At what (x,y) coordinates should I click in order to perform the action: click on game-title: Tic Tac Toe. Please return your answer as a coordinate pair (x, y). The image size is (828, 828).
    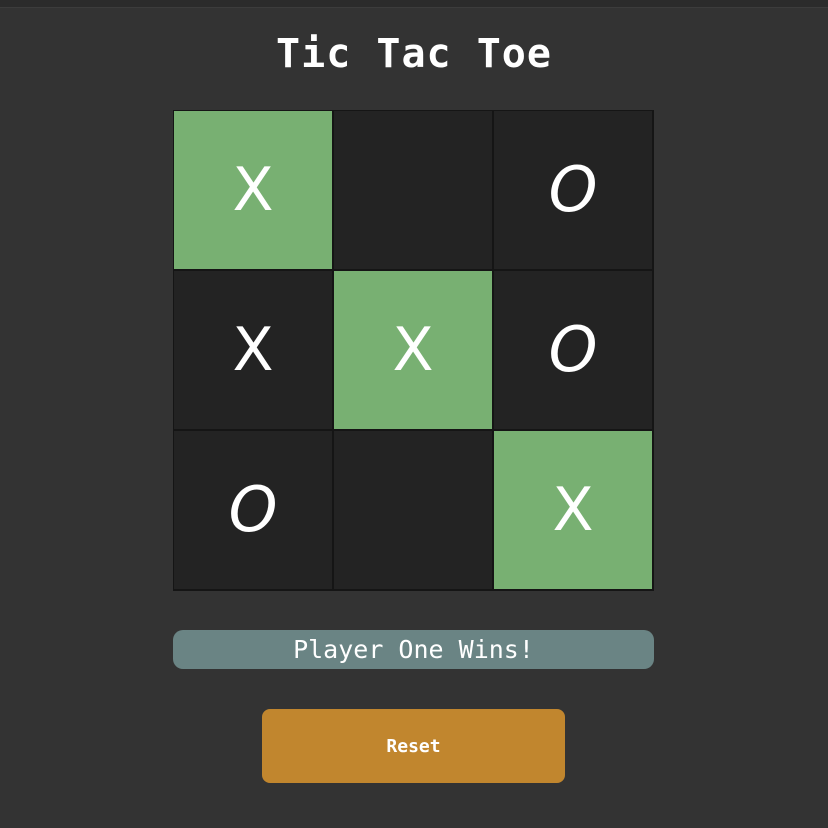
    Looking at the image, I should click on (414, 54).